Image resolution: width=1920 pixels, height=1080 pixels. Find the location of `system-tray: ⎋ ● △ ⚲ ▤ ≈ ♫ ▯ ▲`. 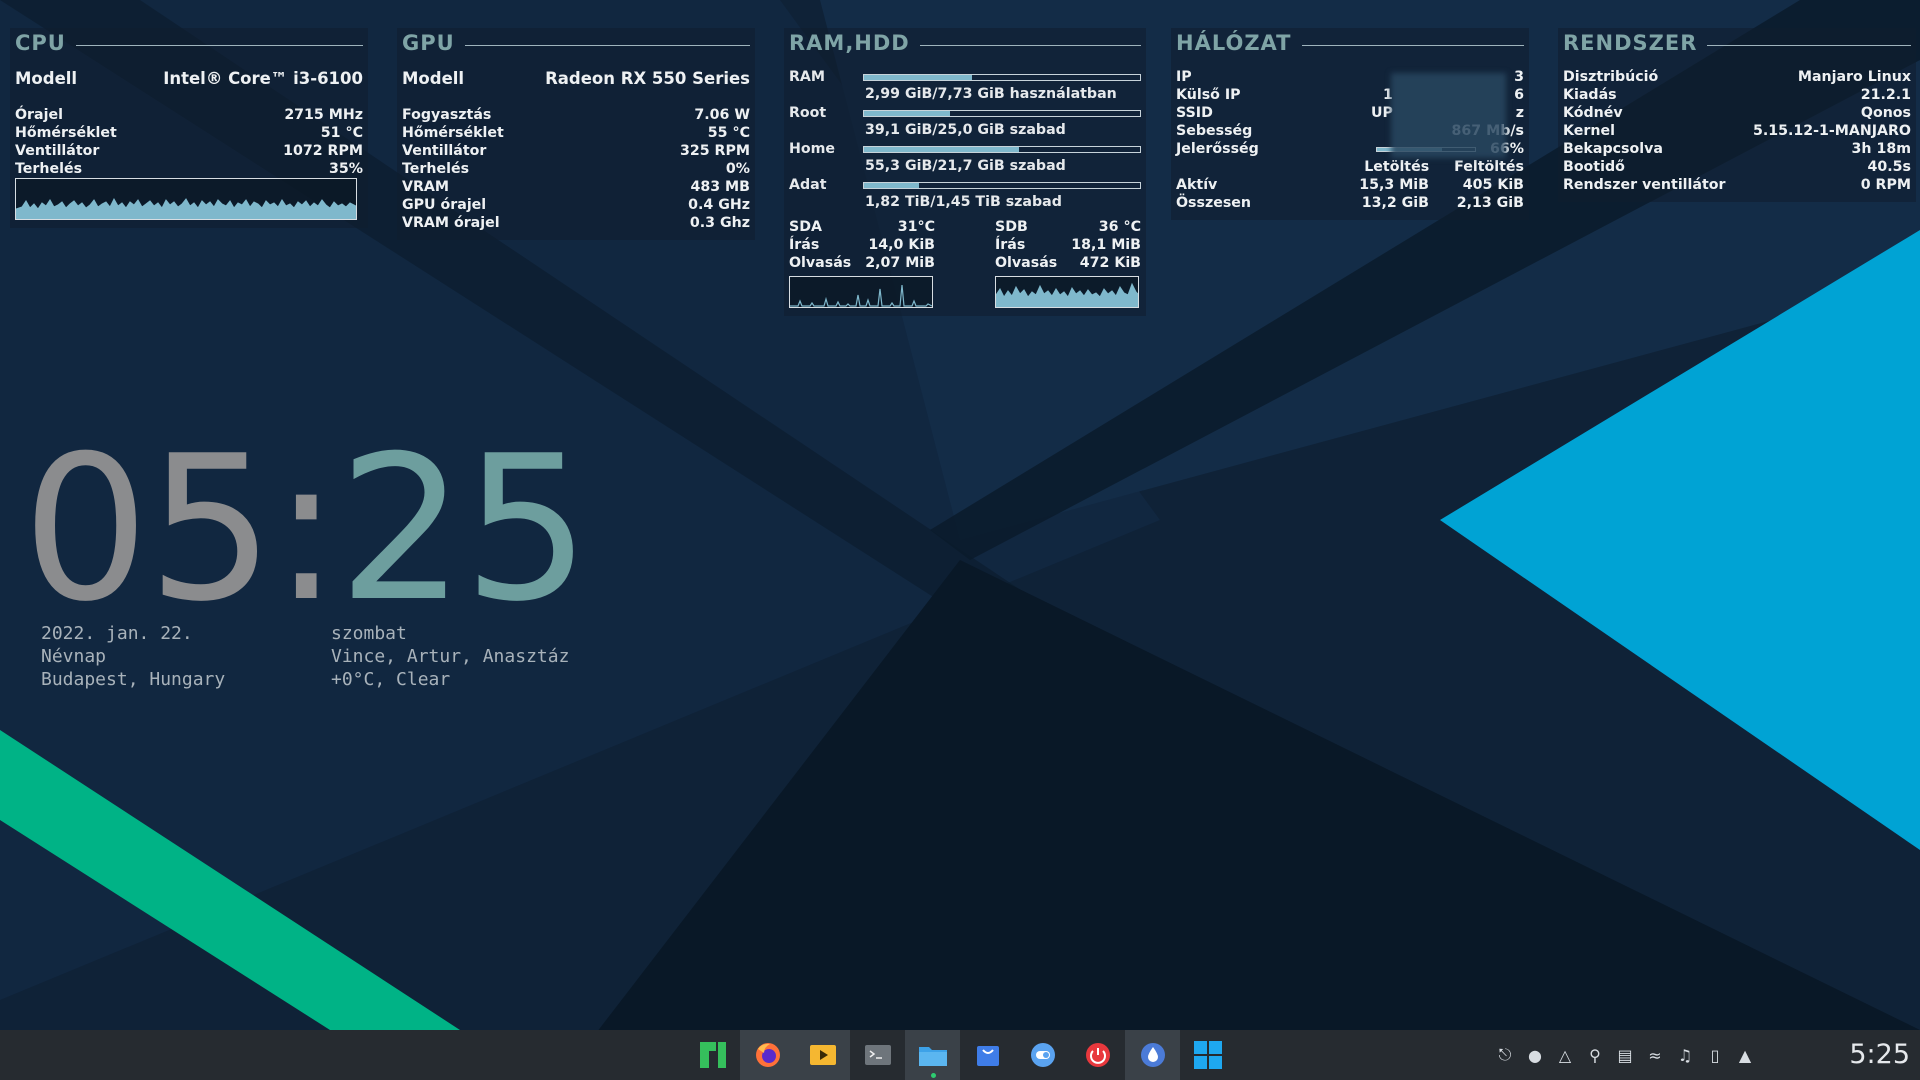

system-tray: ⎋ ● △ ⚲ ▤ ≈ ♫ ▯ ▲ is located at coordinates (1625, 1055).